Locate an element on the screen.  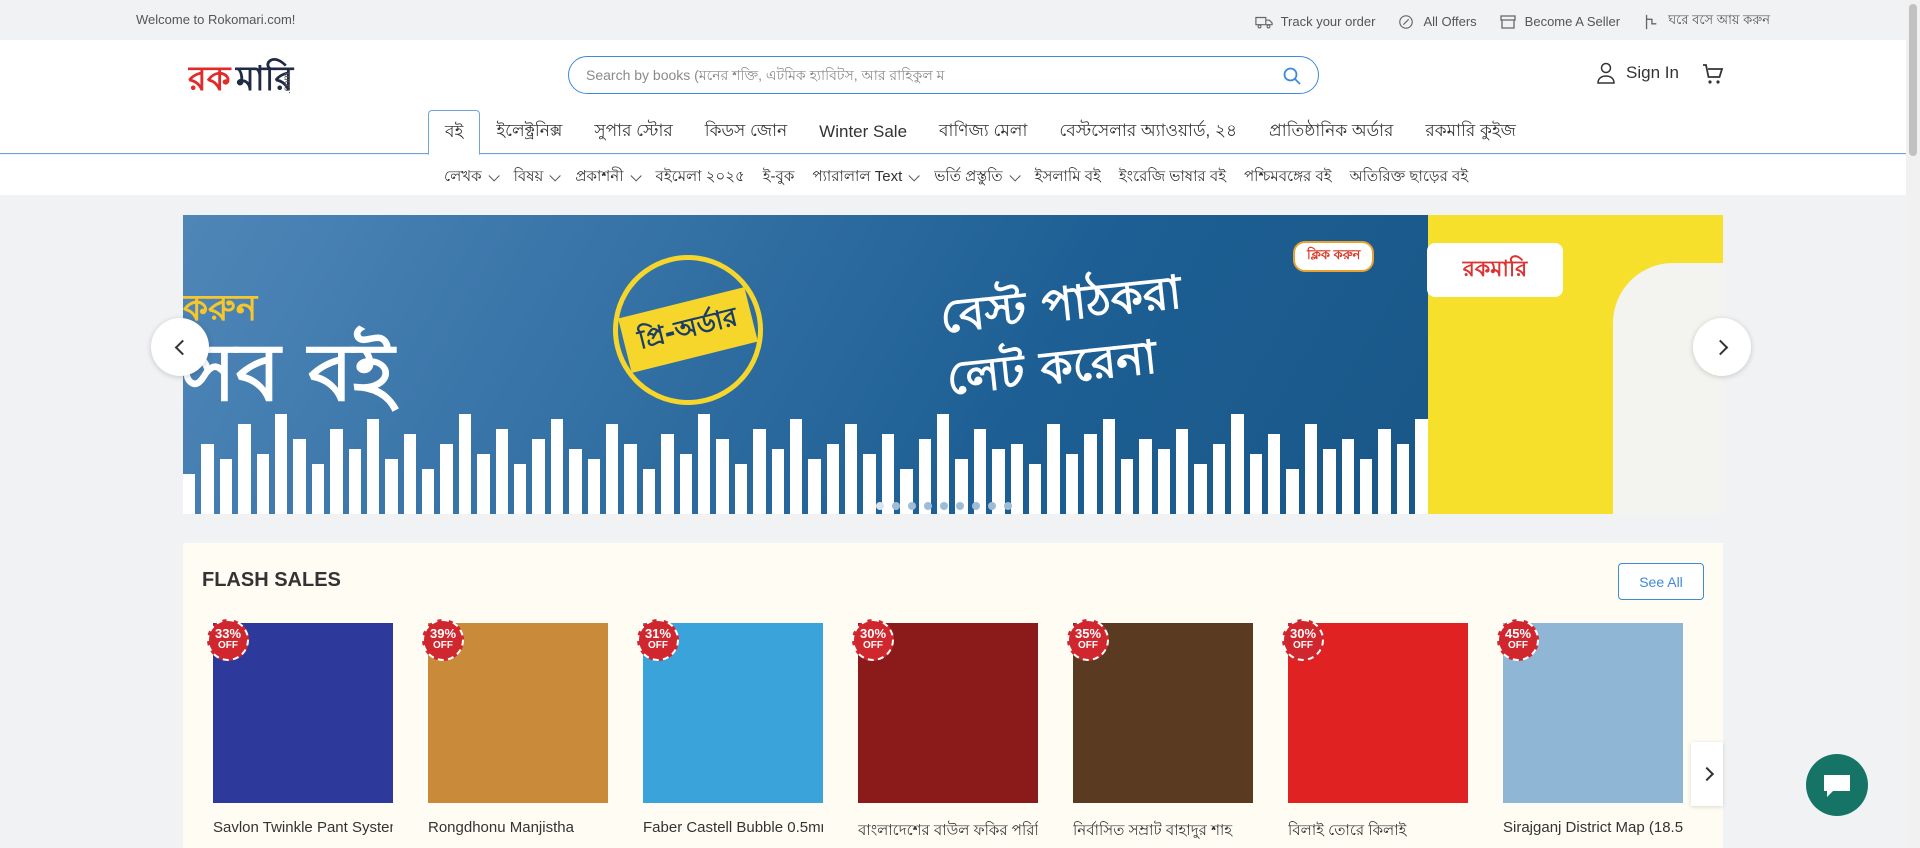
product-card: 35% OFF নির্বাসিত সম্রাট বাহাদুর শাহ is located at coordinates (1160, 731).